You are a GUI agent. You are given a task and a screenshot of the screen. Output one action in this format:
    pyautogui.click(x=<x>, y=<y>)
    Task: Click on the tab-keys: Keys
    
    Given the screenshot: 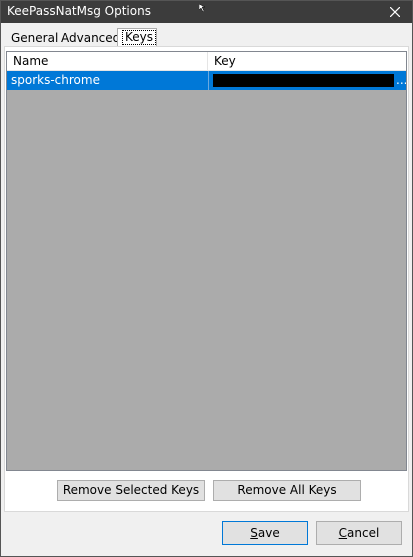 What is the action you would take?
    pyautogui.click(x=137, y=37)
    